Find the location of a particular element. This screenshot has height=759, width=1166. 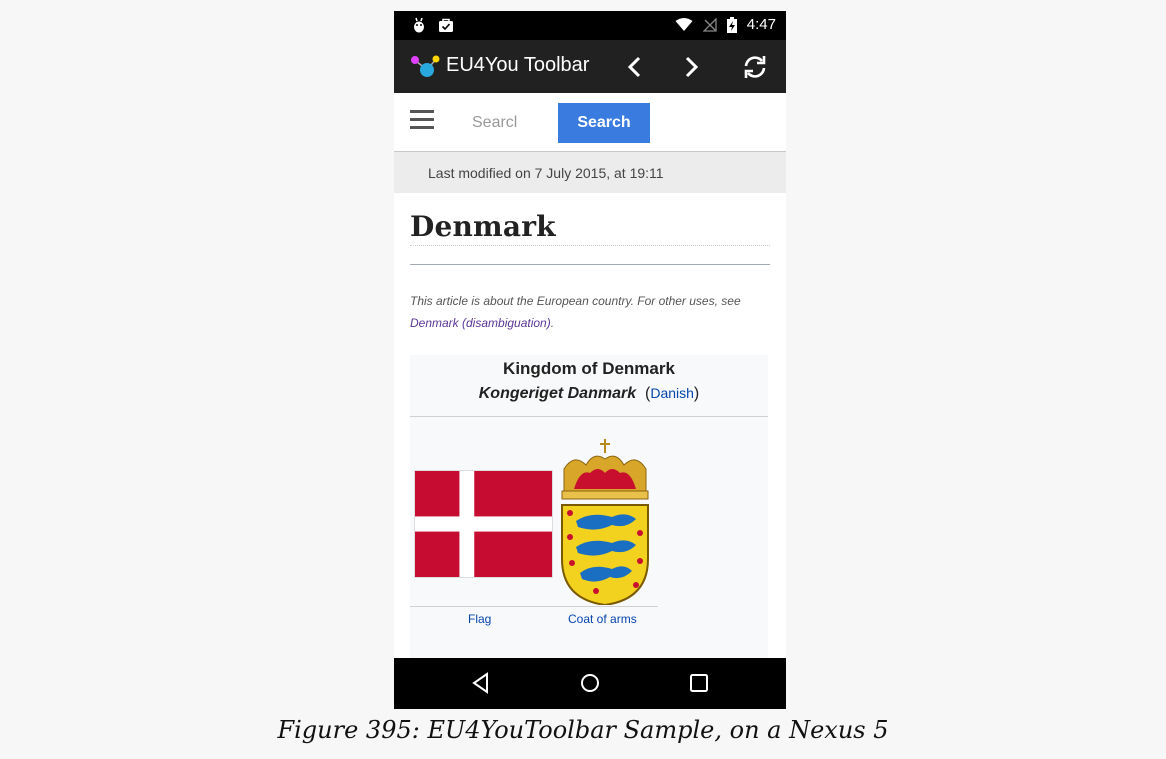

search-input is located at coordinates (502, 123).